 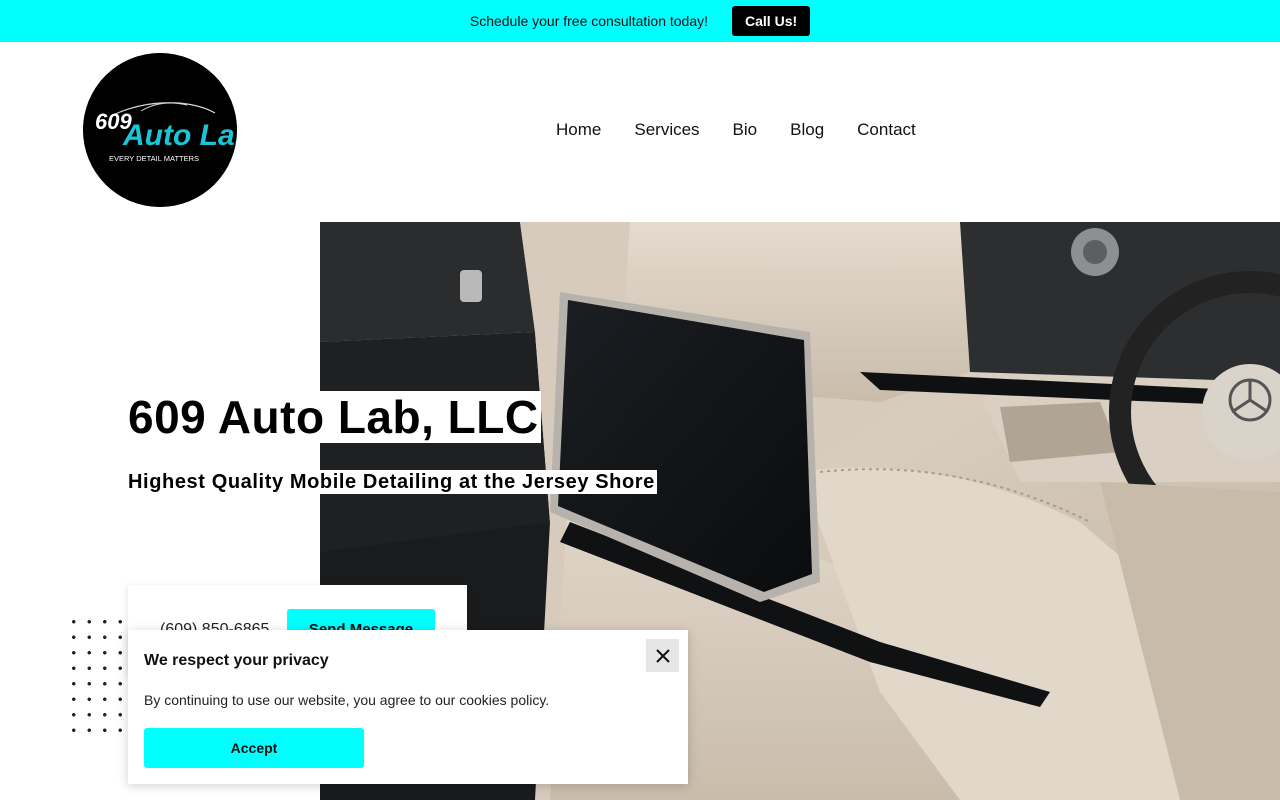 I want to click on accept-button: Accept, so click(x=254, y=748).